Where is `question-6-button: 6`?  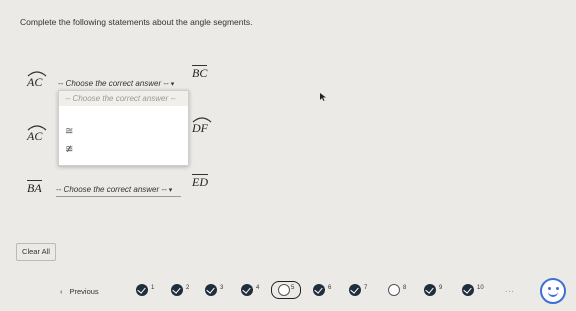 question-6-button: 6 is located at coordinates (328, 290).